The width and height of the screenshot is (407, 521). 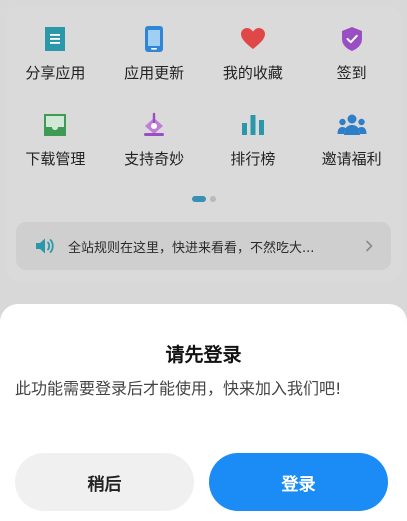 What do you see at coordinates (178, 388) in the screenshot?
I see `dialog-message: 此功能需要登录后才能使用，快来加入我们吧!` at bounding box center [178, 388].